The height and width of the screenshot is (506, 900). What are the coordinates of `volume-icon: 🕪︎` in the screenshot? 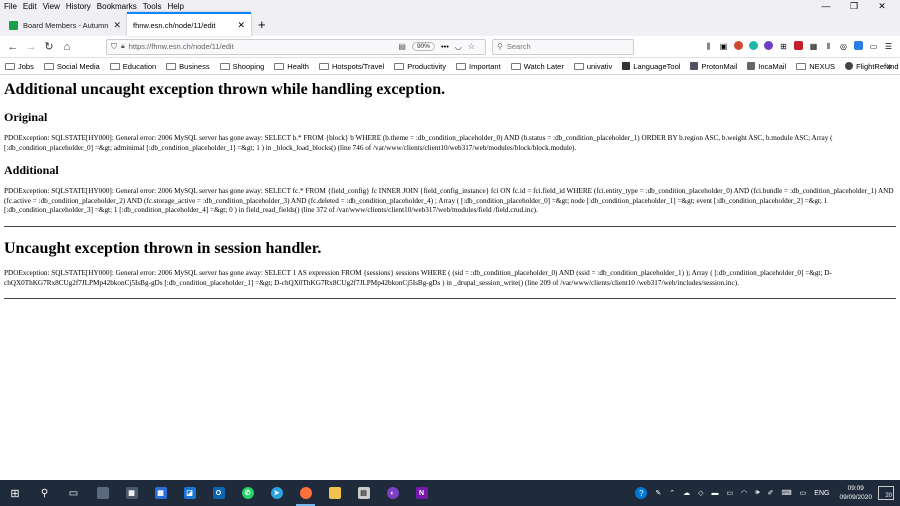 It's located at (757, 493).